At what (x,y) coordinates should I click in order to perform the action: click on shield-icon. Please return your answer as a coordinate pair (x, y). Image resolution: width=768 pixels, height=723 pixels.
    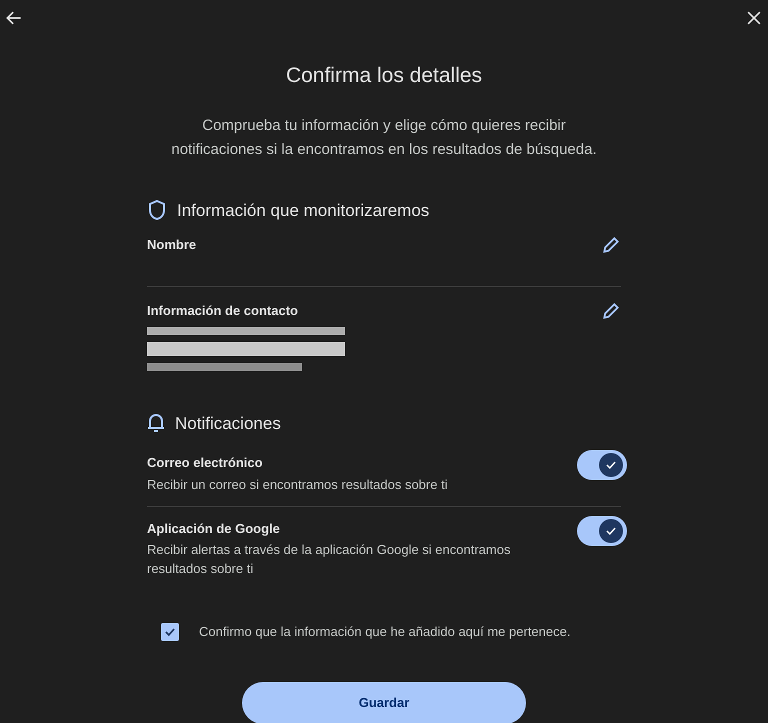
    Looking at the image, I should click on (157, 210).